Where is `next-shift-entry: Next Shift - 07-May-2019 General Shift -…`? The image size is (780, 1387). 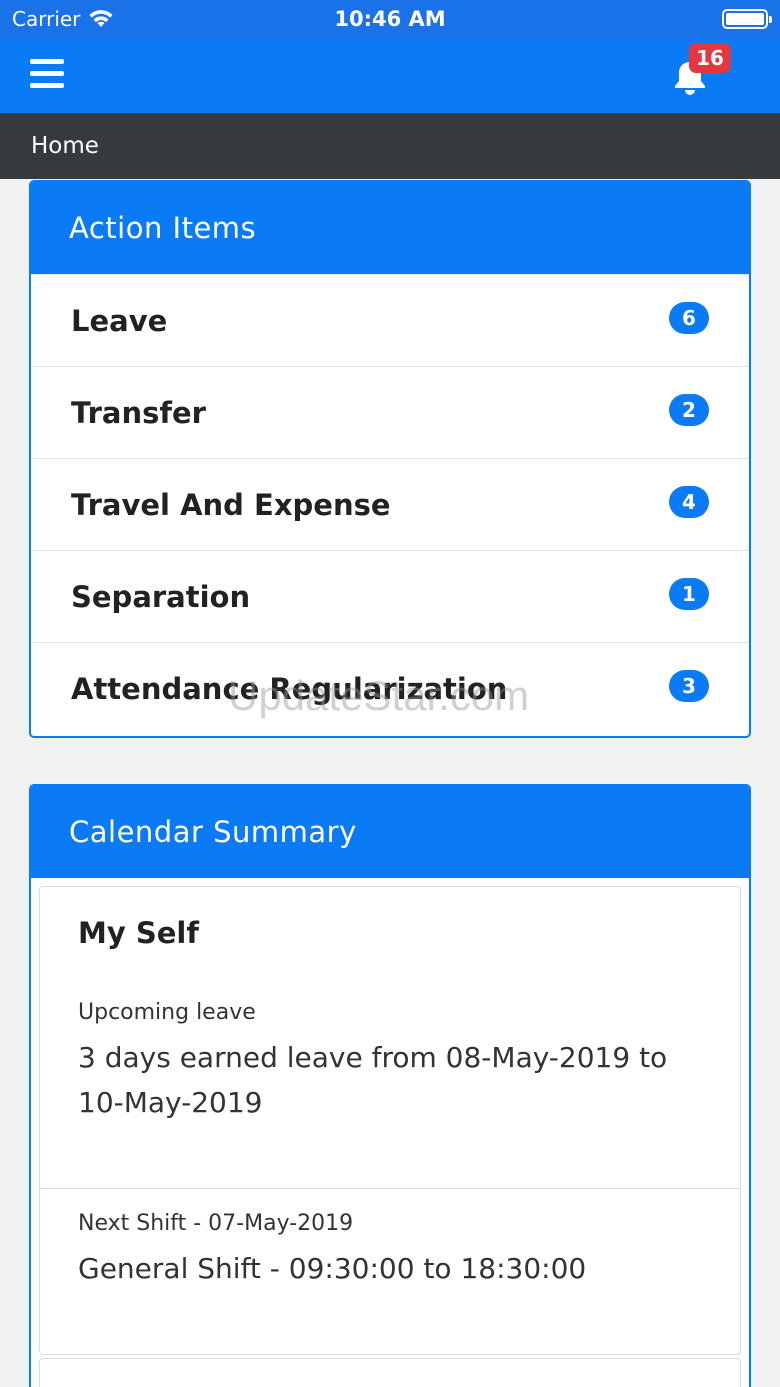 next-shift-entry: Next Shift - 07-May-2019 General Shift -… is located at coordinates (390, 1272).